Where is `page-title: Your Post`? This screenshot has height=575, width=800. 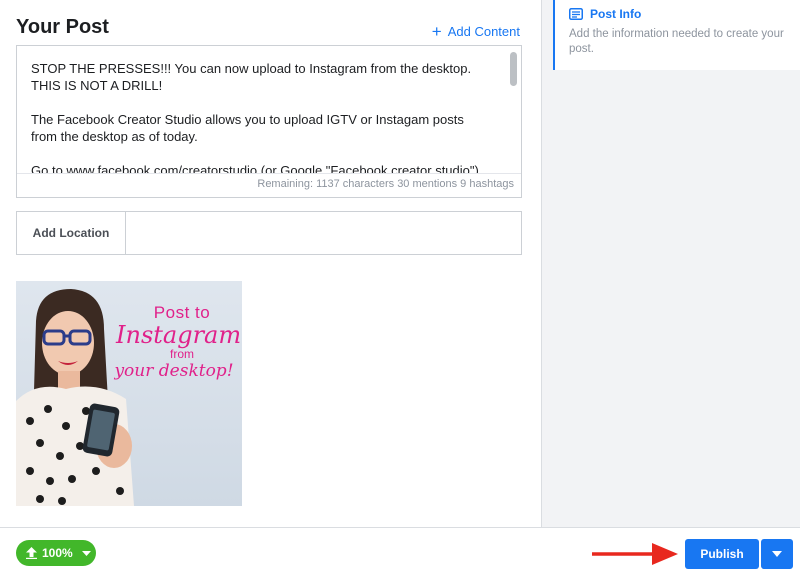
page-title: Your Post is located at coordinates (62, 27).